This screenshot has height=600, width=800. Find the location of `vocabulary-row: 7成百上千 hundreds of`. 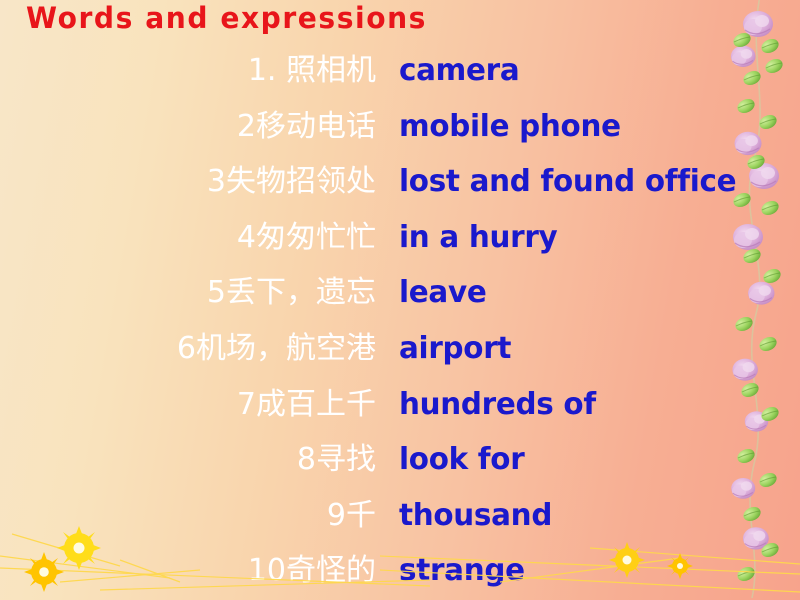

vocabulary-row: 7成百上千 hundreds of is located at coordinates (400, 411).